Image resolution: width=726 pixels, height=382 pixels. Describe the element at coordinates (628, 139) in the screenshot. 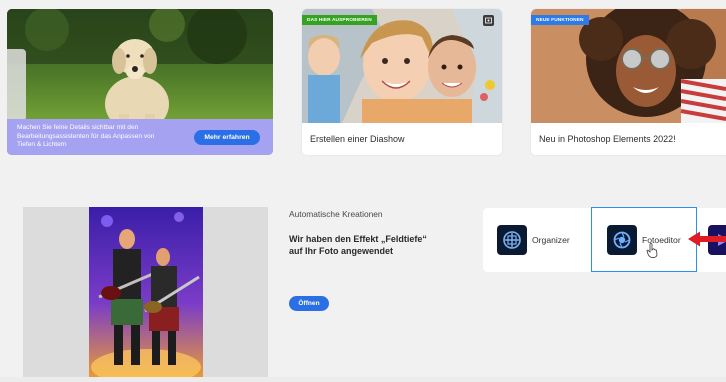

I see `card-caption: Neu in Photoshop Elements 2022!` at that location.